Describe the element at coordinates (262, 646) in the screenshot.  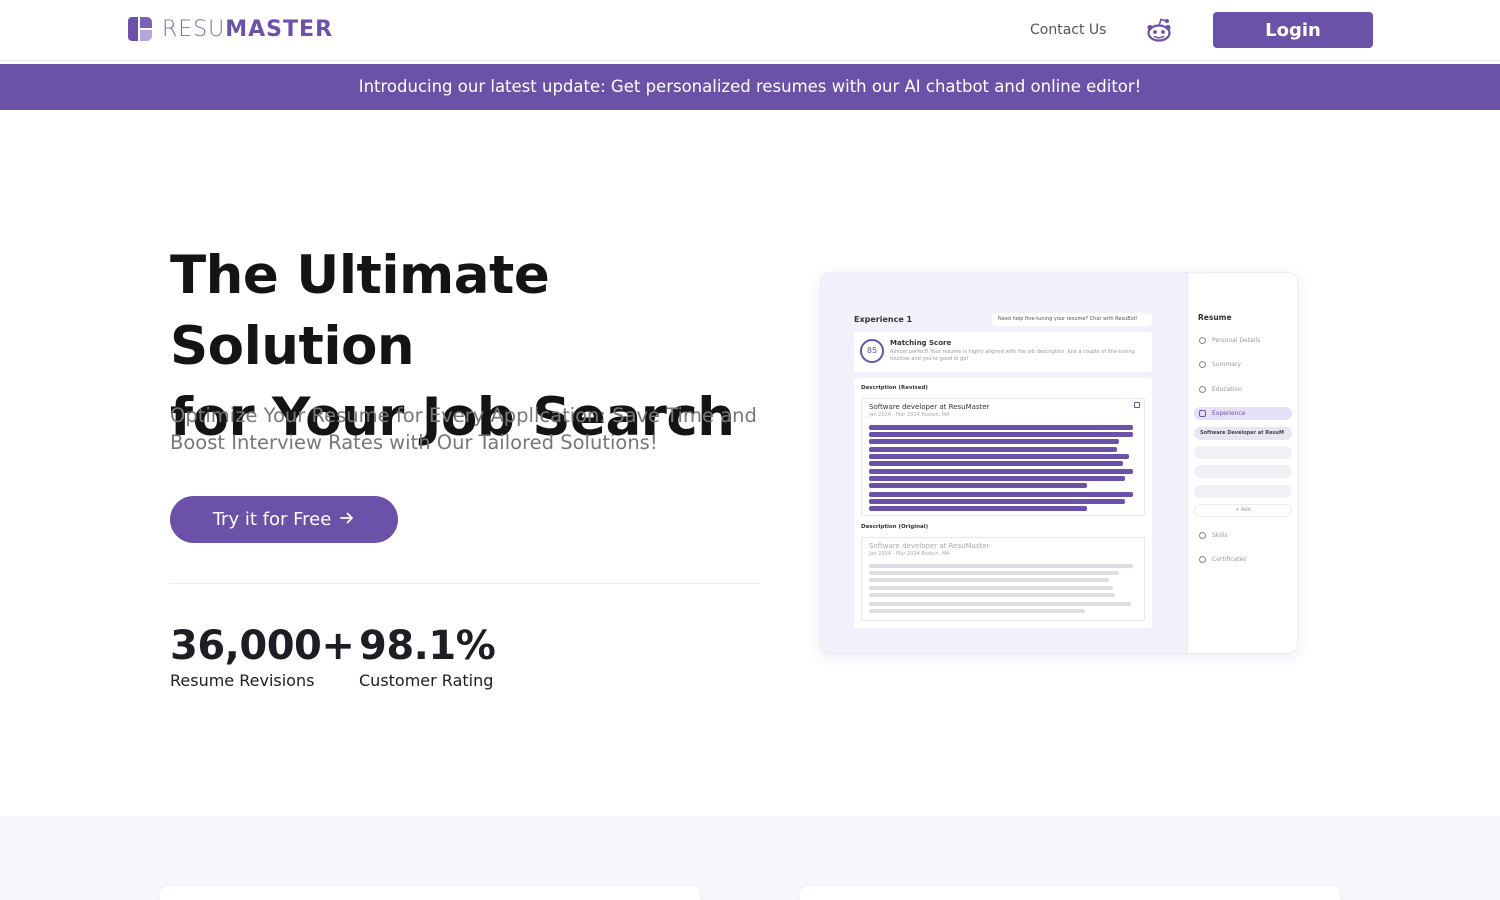
I see `stat-value: 36,000+` at that location.